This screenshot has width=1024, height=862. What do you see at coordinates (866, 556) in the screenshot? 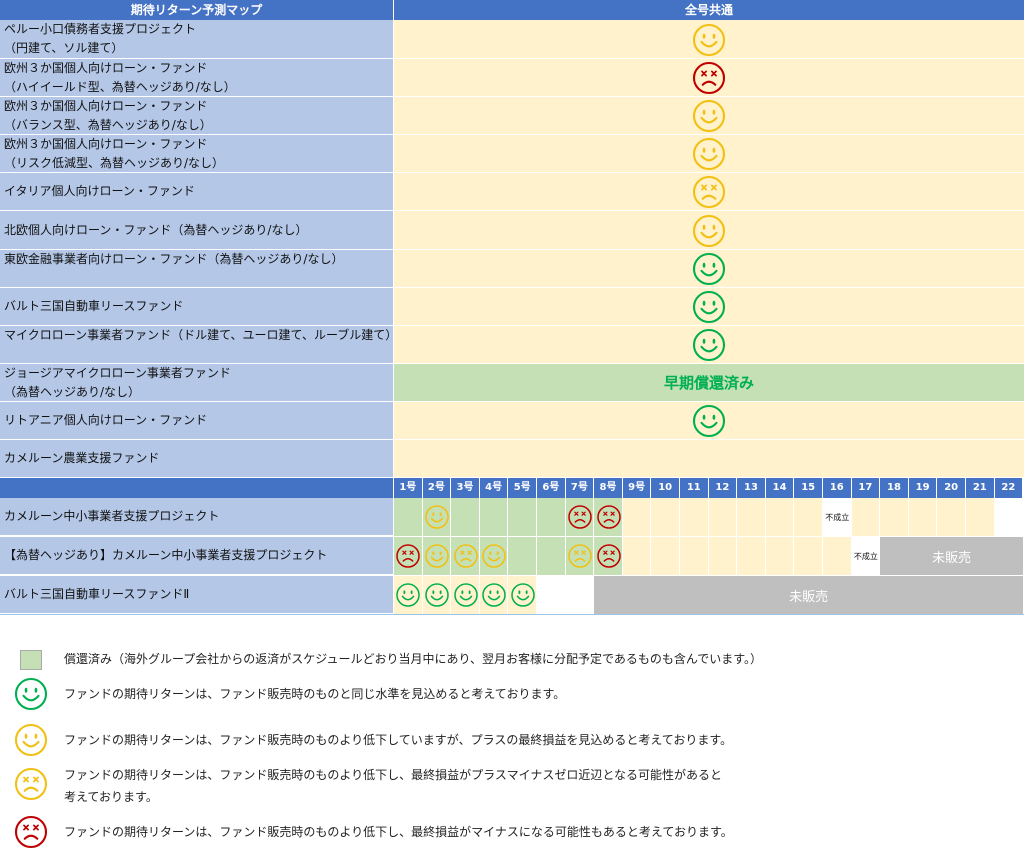
I see `not-established-cell: 不成立` at bounding box center [866, 556].